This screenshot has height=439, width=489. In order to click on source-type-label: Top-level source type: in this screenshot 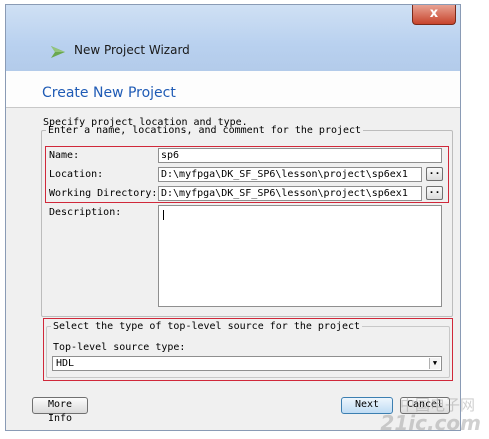, I will do `click(119, 347)`.